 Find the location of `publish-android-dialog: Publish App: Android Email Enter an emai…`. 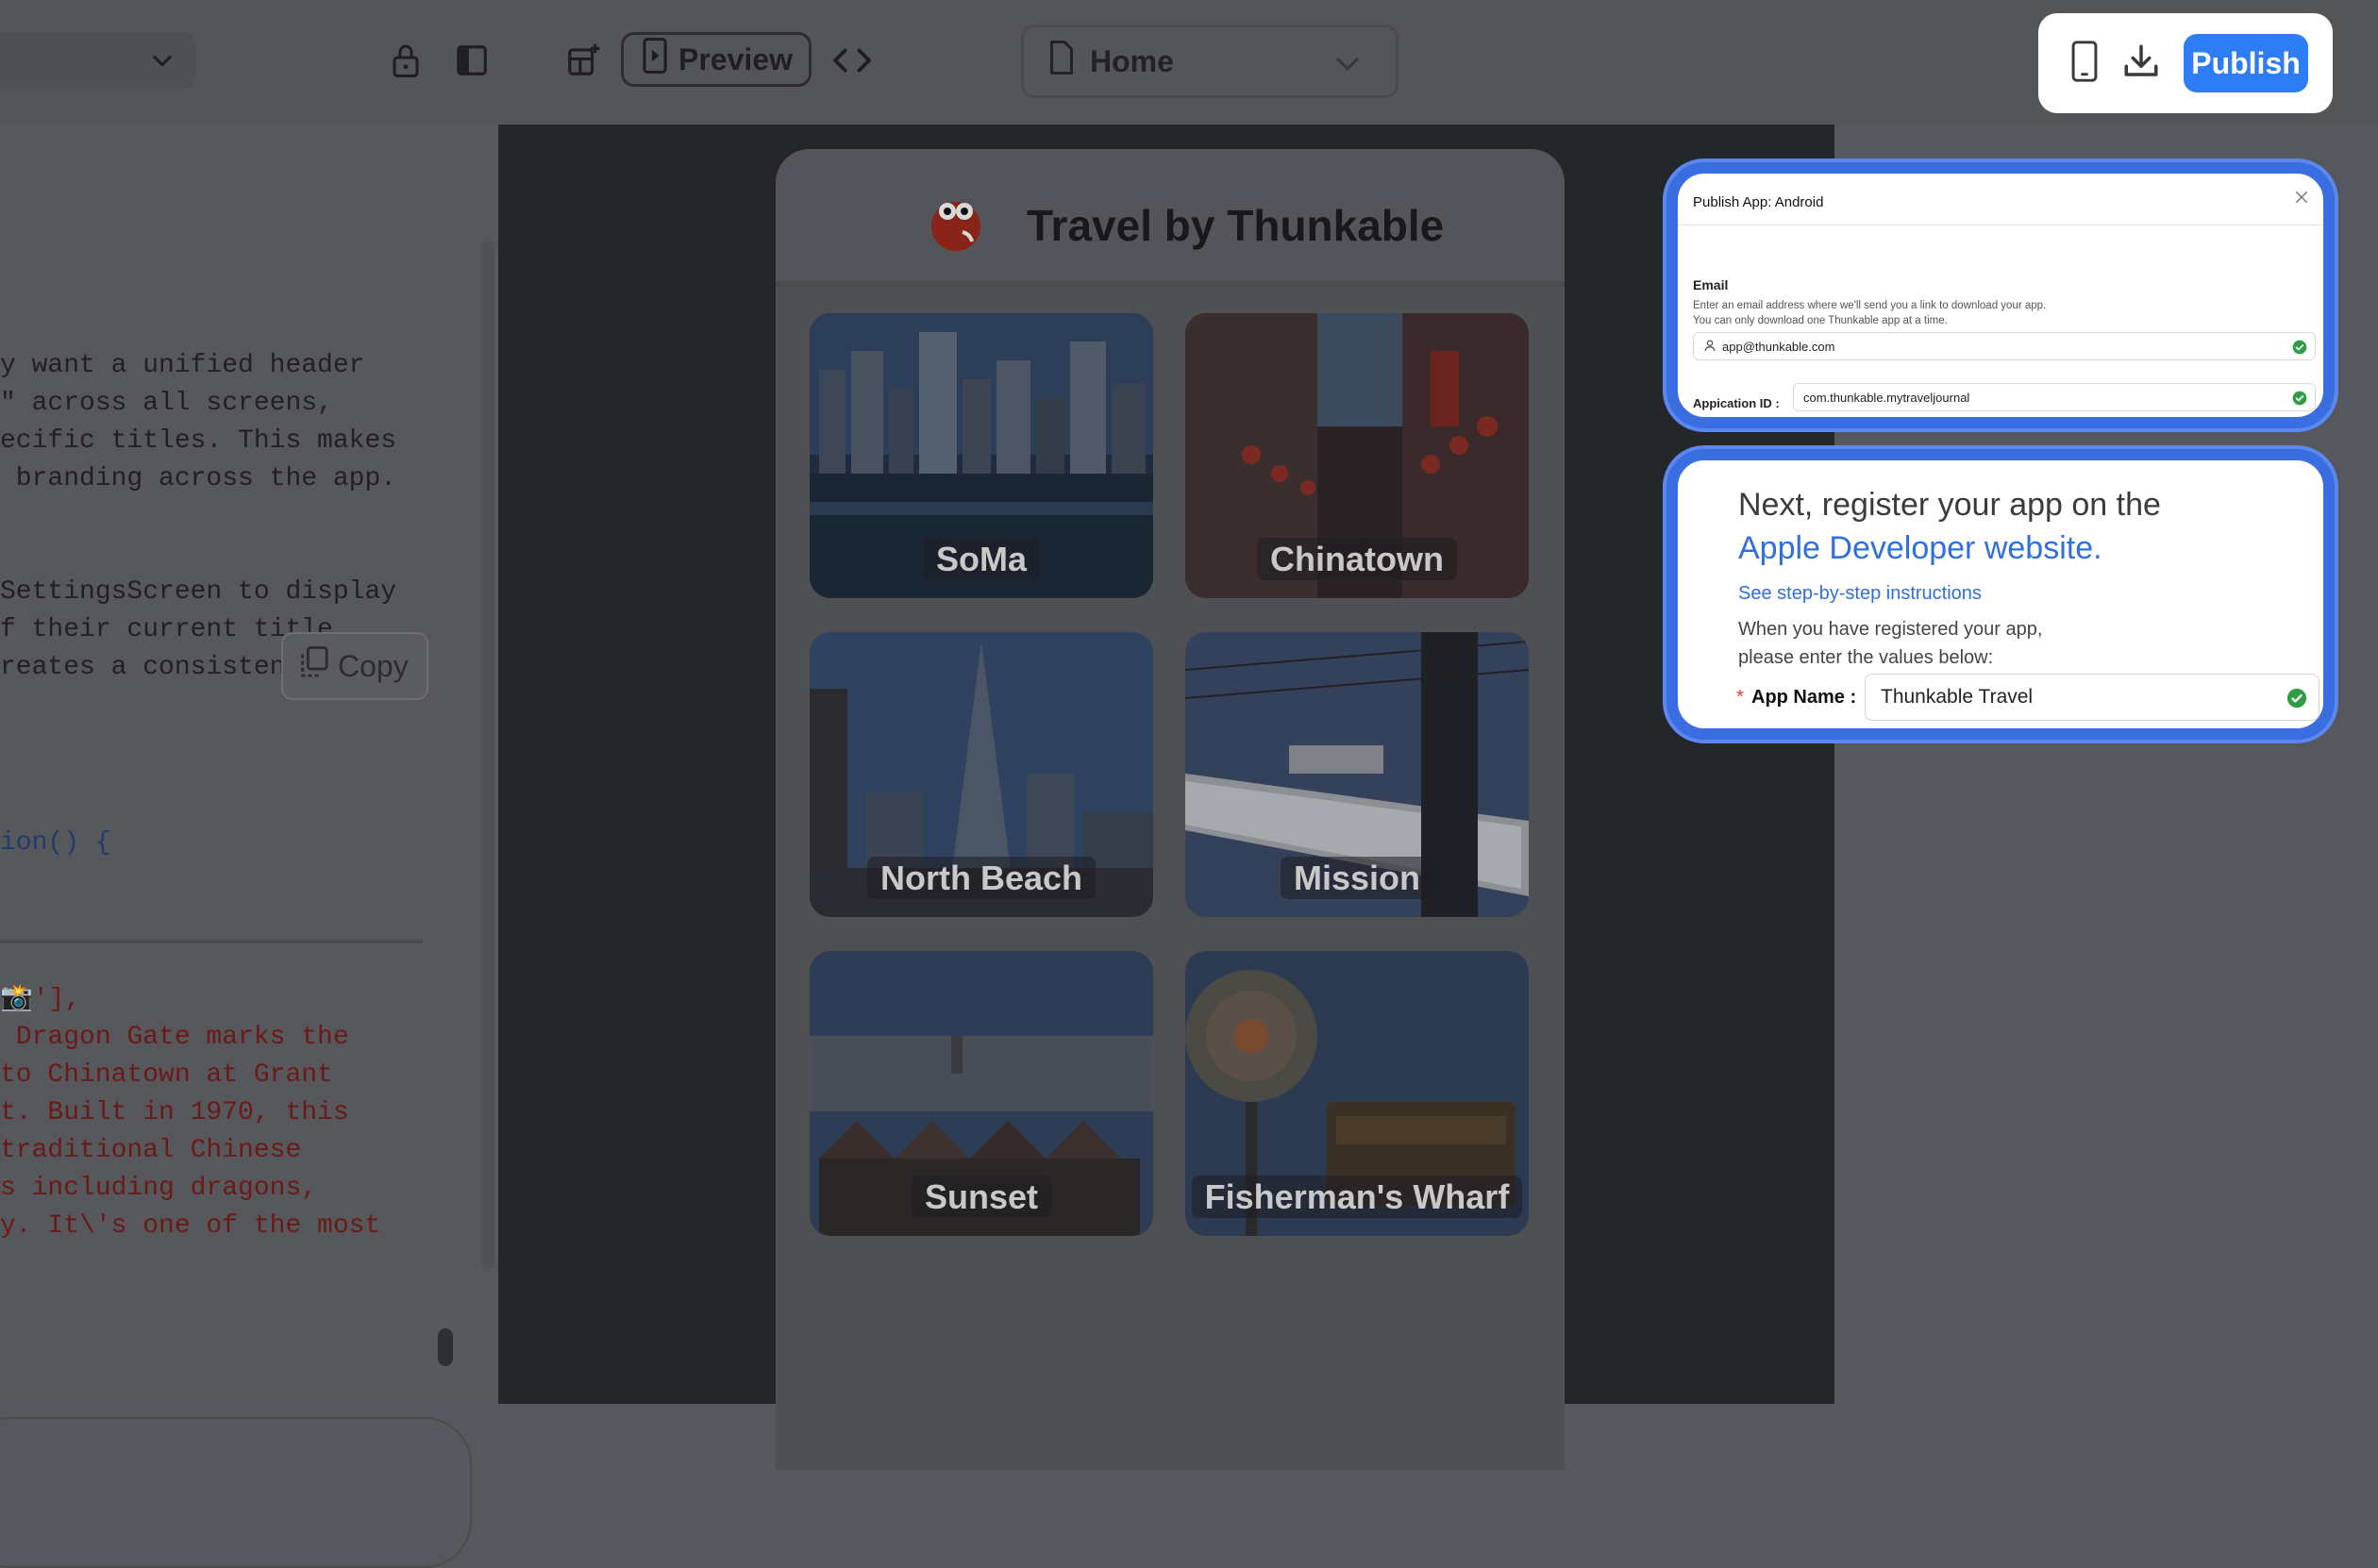

publish-android-dialog: Publish App: Android Email Enter an emai… is located at coordinates (2001, 295).